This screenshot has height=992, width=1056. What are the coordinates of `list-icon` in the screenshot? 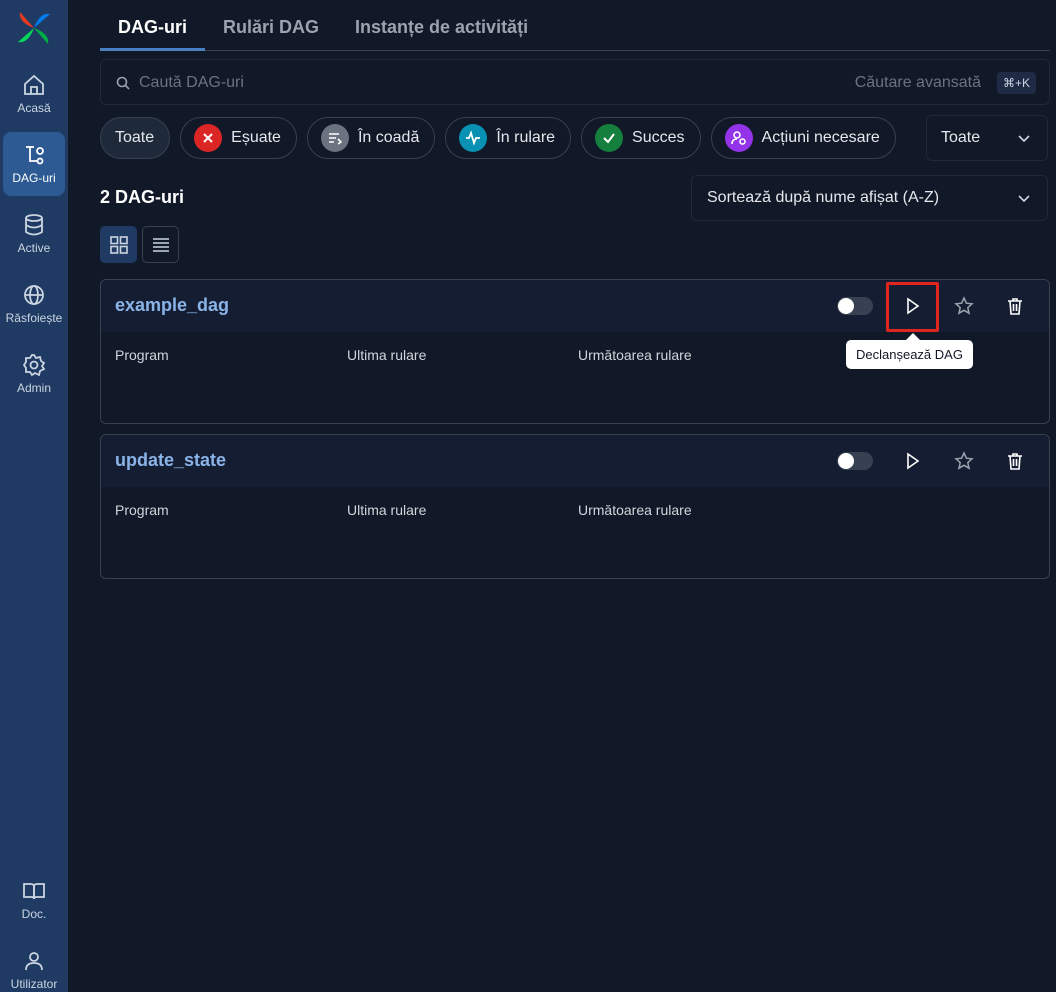 It's located at (160, 244).